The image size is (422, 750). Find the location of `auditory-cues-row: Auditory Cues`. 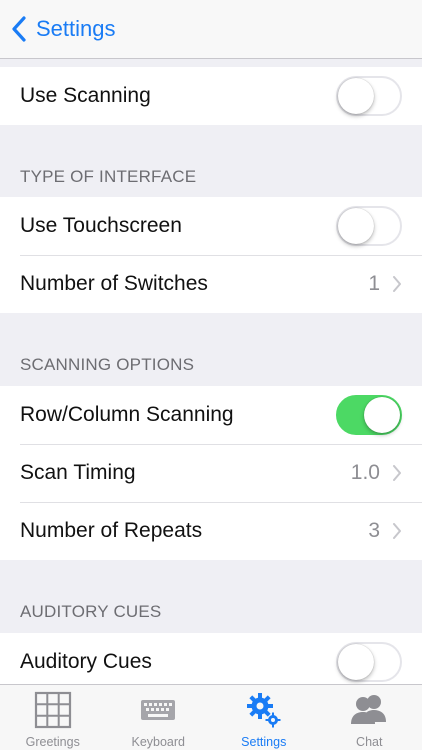

auditory-cues-row: Auditory Cues is located at coordinates (211, 658).